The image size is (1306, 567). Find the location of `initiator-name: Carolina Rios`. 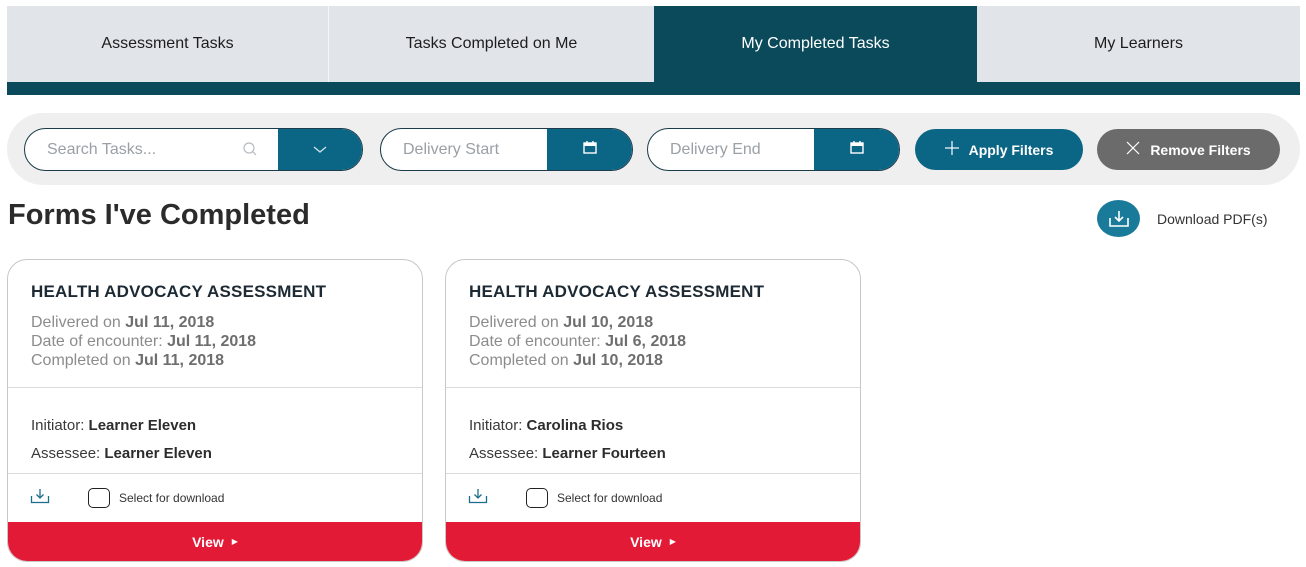

initiator-name: Carolina Rios is located at coordinates (575, 425).